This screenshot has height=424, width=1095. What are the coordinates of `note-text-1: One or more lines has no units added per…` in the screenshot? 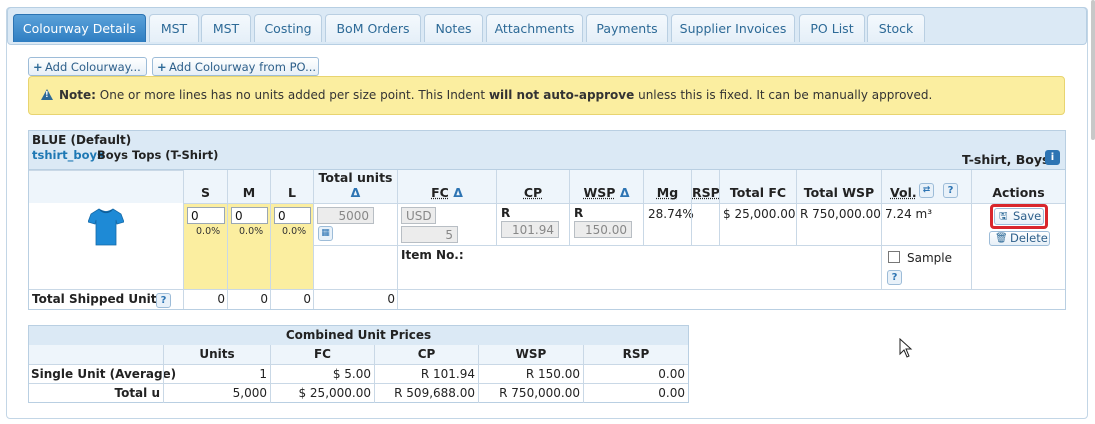 It's located at (292, 95).